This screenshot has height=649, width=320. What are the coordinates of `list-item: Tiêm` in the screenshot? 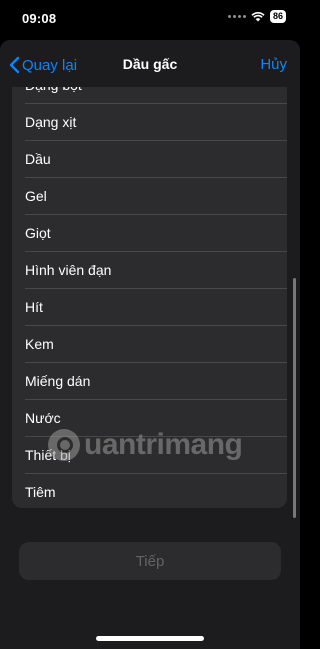 It's located at (149, 490).